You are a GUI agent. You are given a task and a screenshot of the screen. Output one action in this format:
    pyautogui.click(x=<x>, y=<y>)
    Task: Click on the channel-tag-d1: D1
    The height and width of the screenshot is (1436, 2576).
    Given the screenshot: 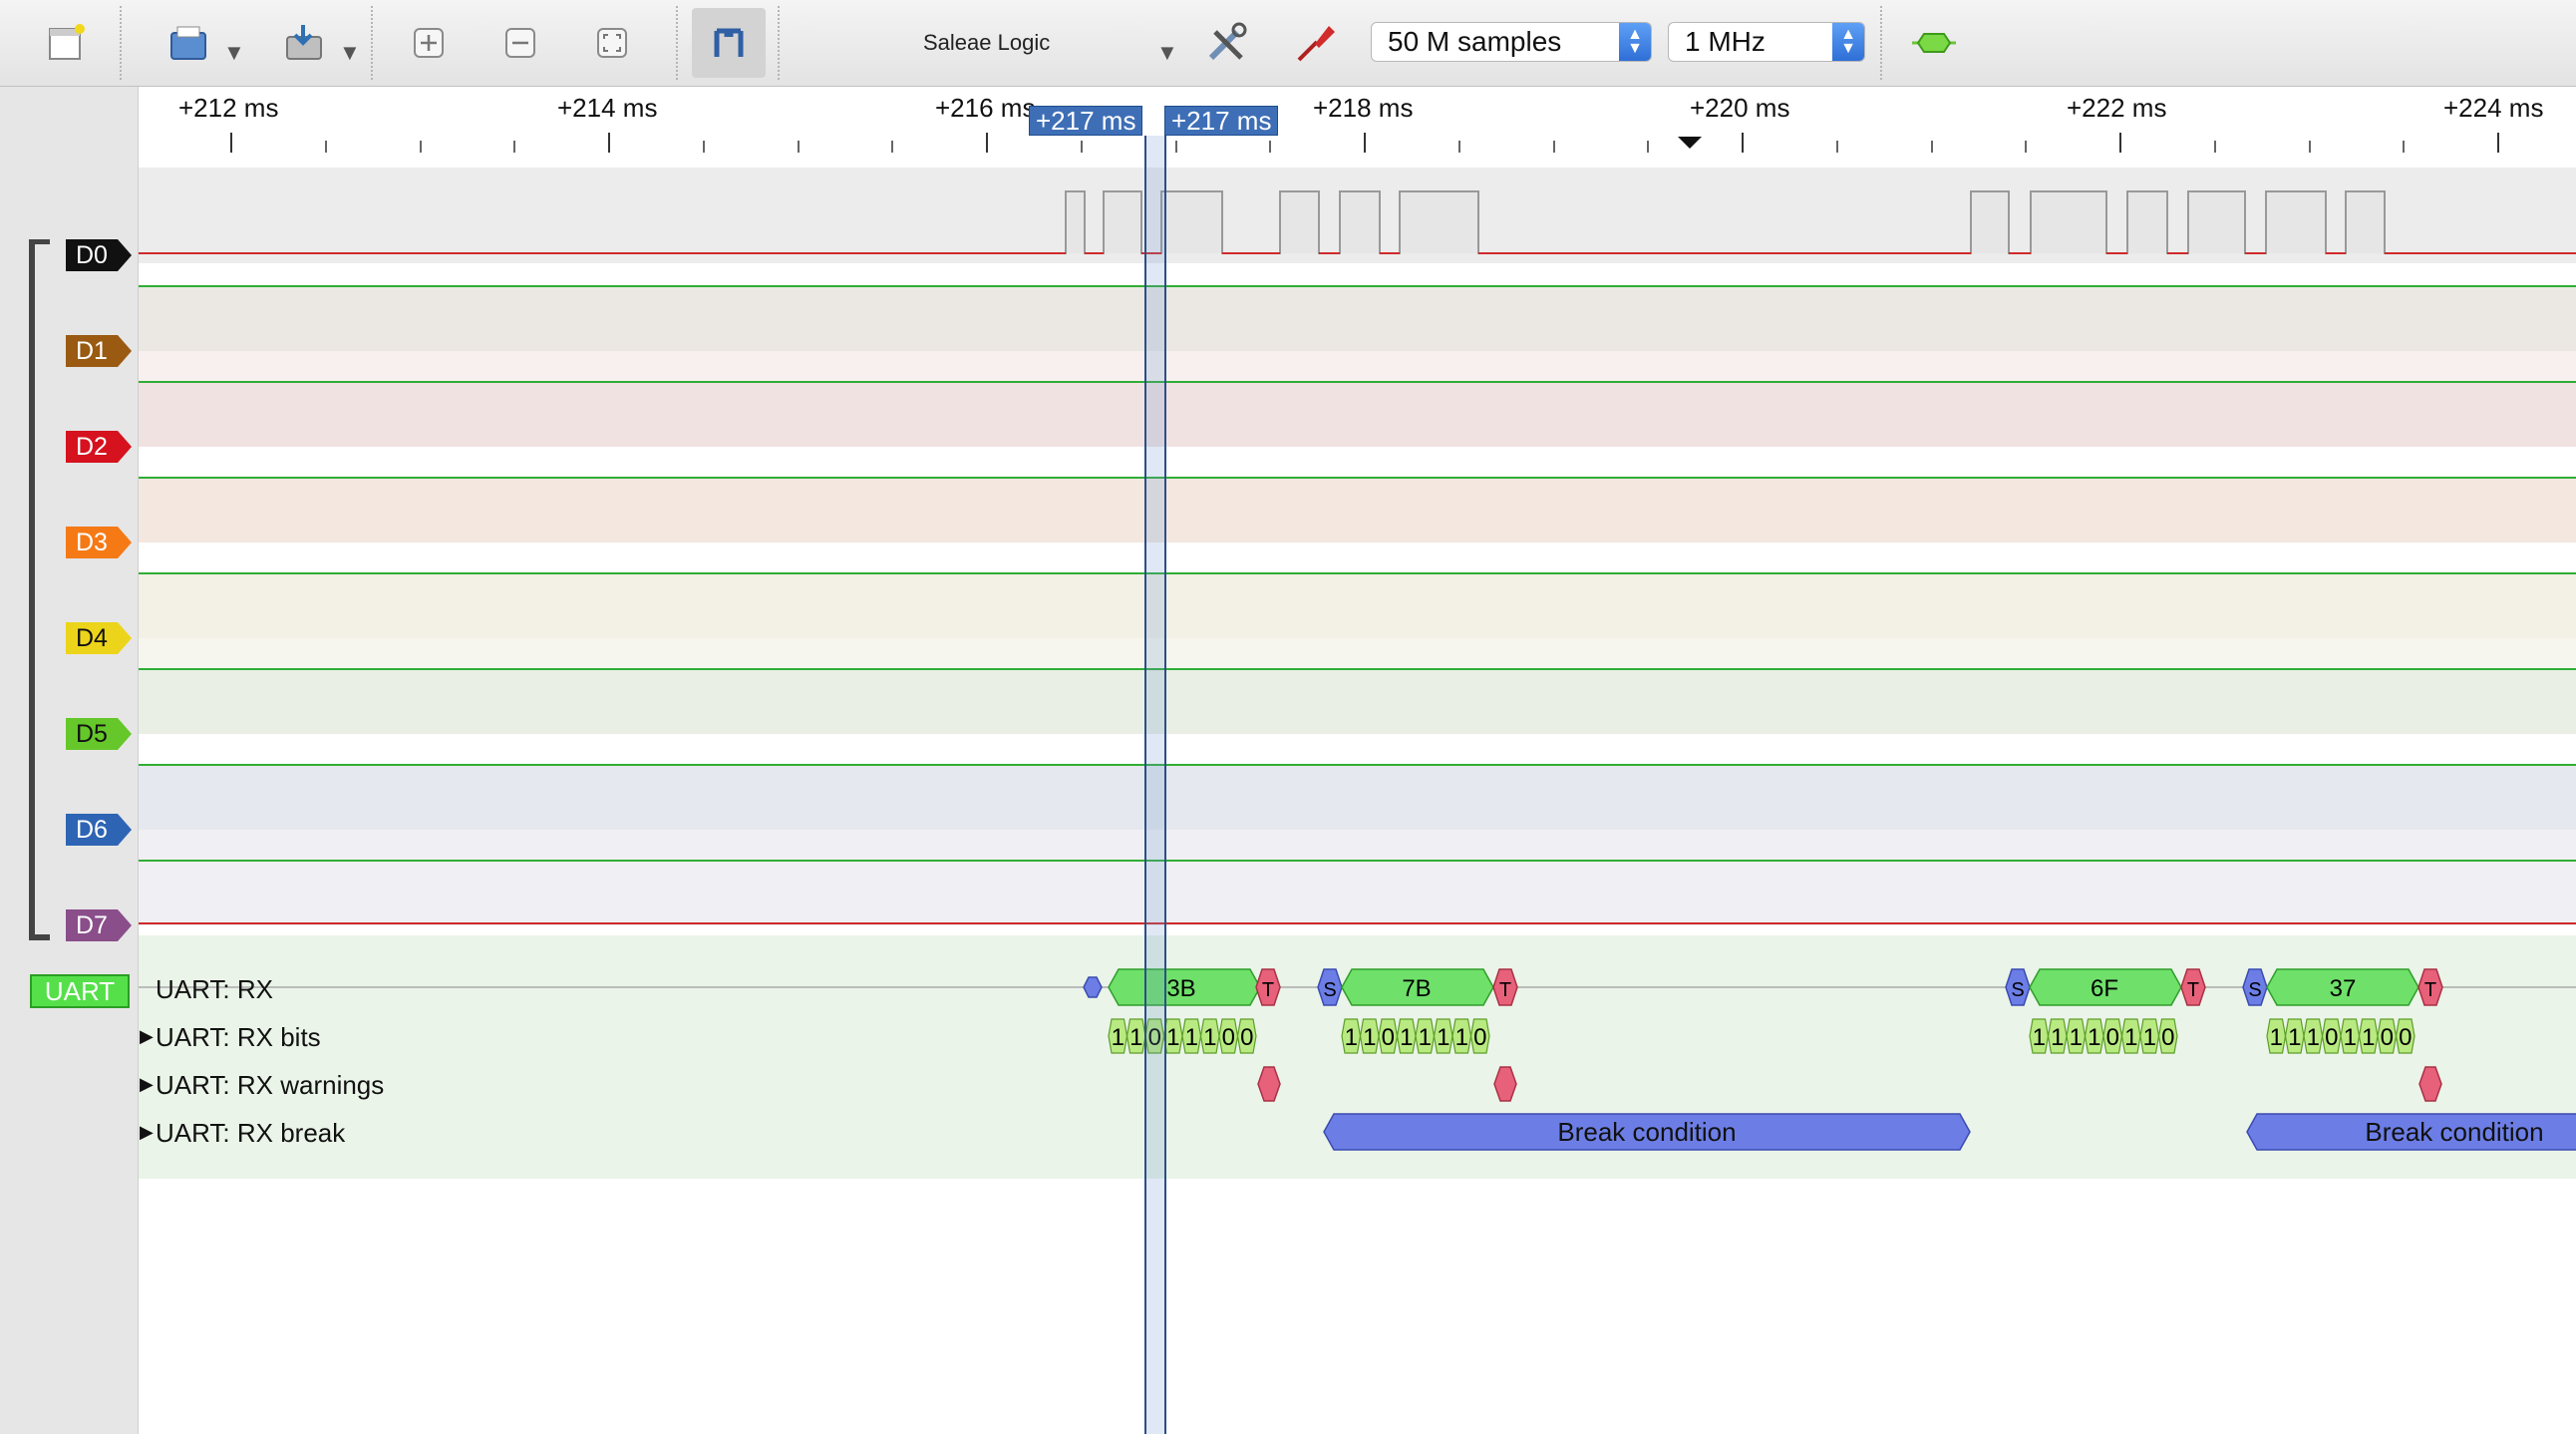 What is the action you would take?
    pyautogui.click(x=99, y=351)
    